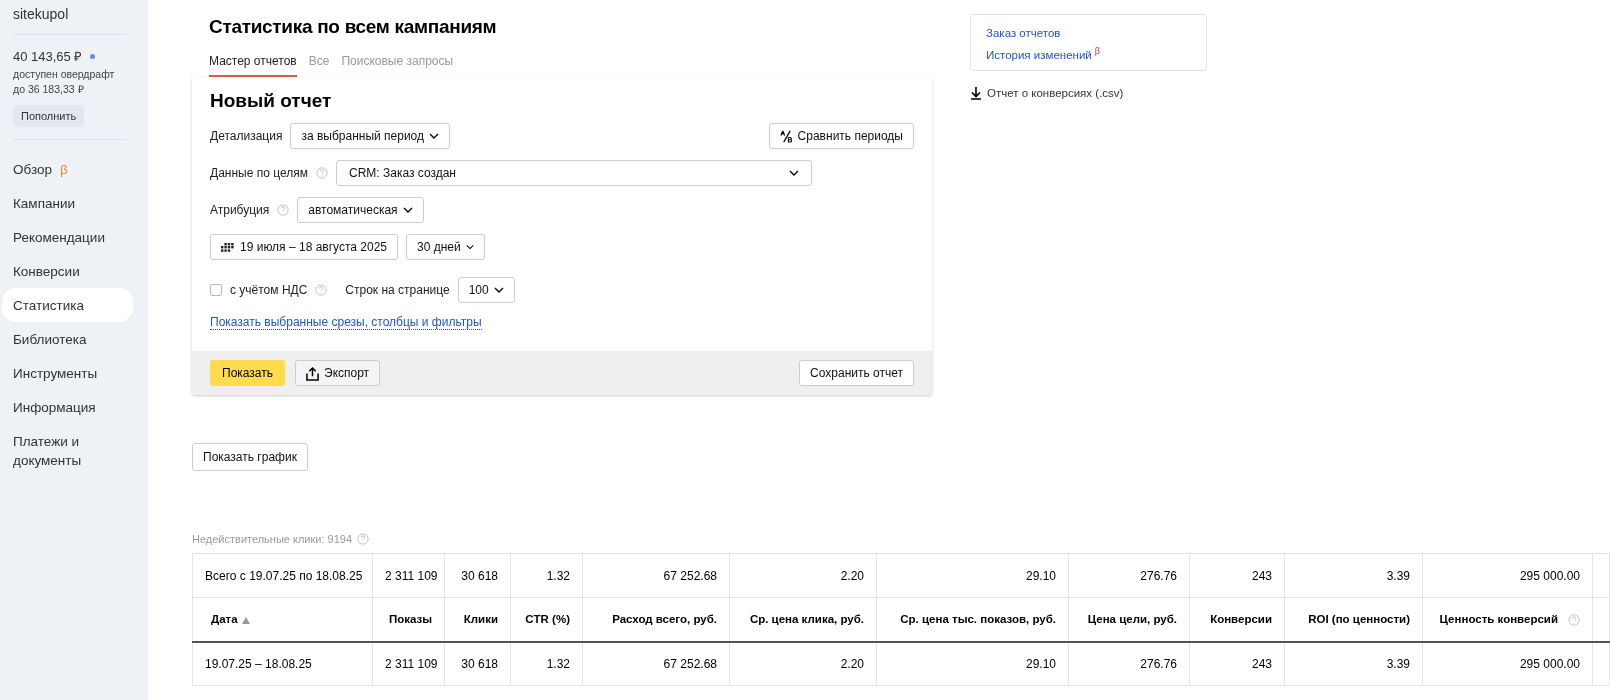  What do you see at coordinates (656, 663) in the screenshot?
I see `table-cell: 67 252.68` at bounding box center [656, 663].